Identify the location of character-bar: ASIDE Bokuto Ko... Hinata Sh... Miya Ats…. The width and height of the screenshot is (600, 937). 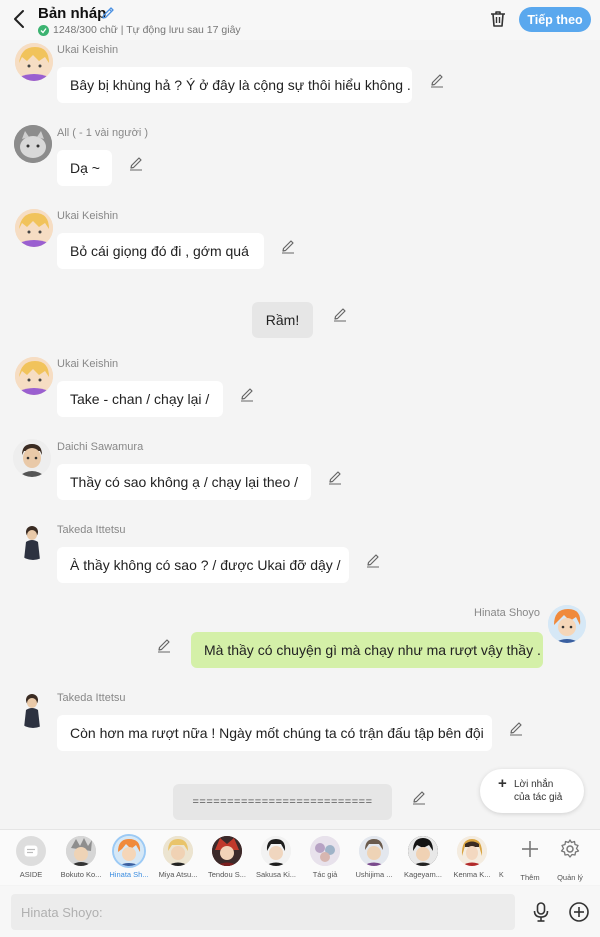
(300, 857).